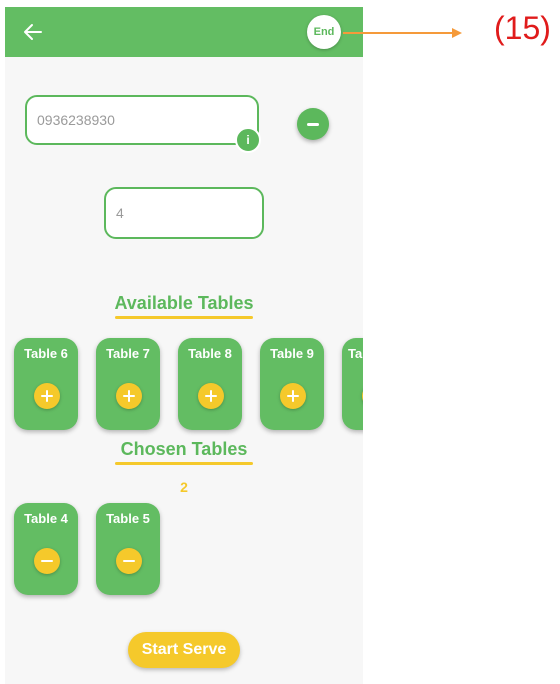  I want to click on table-label: Ta, so click(355, 353).